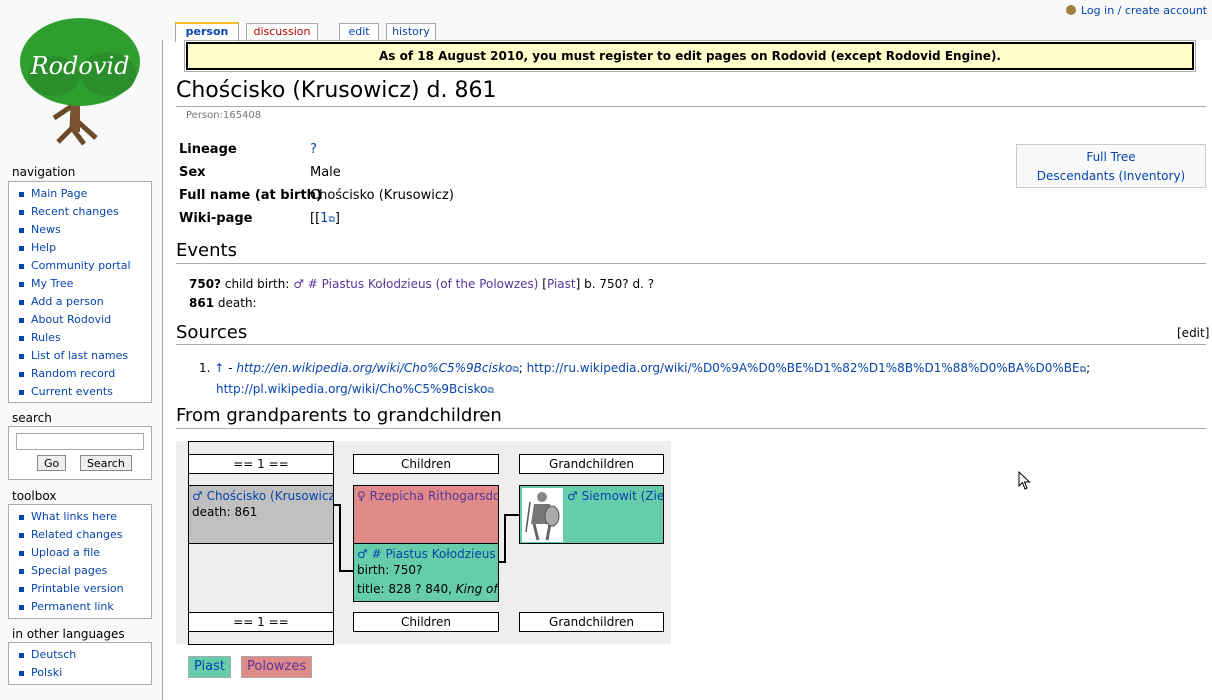  Describe the element at coordinates (219, 368) in the screenshot. I see `source-backlink: ↑` at that location.